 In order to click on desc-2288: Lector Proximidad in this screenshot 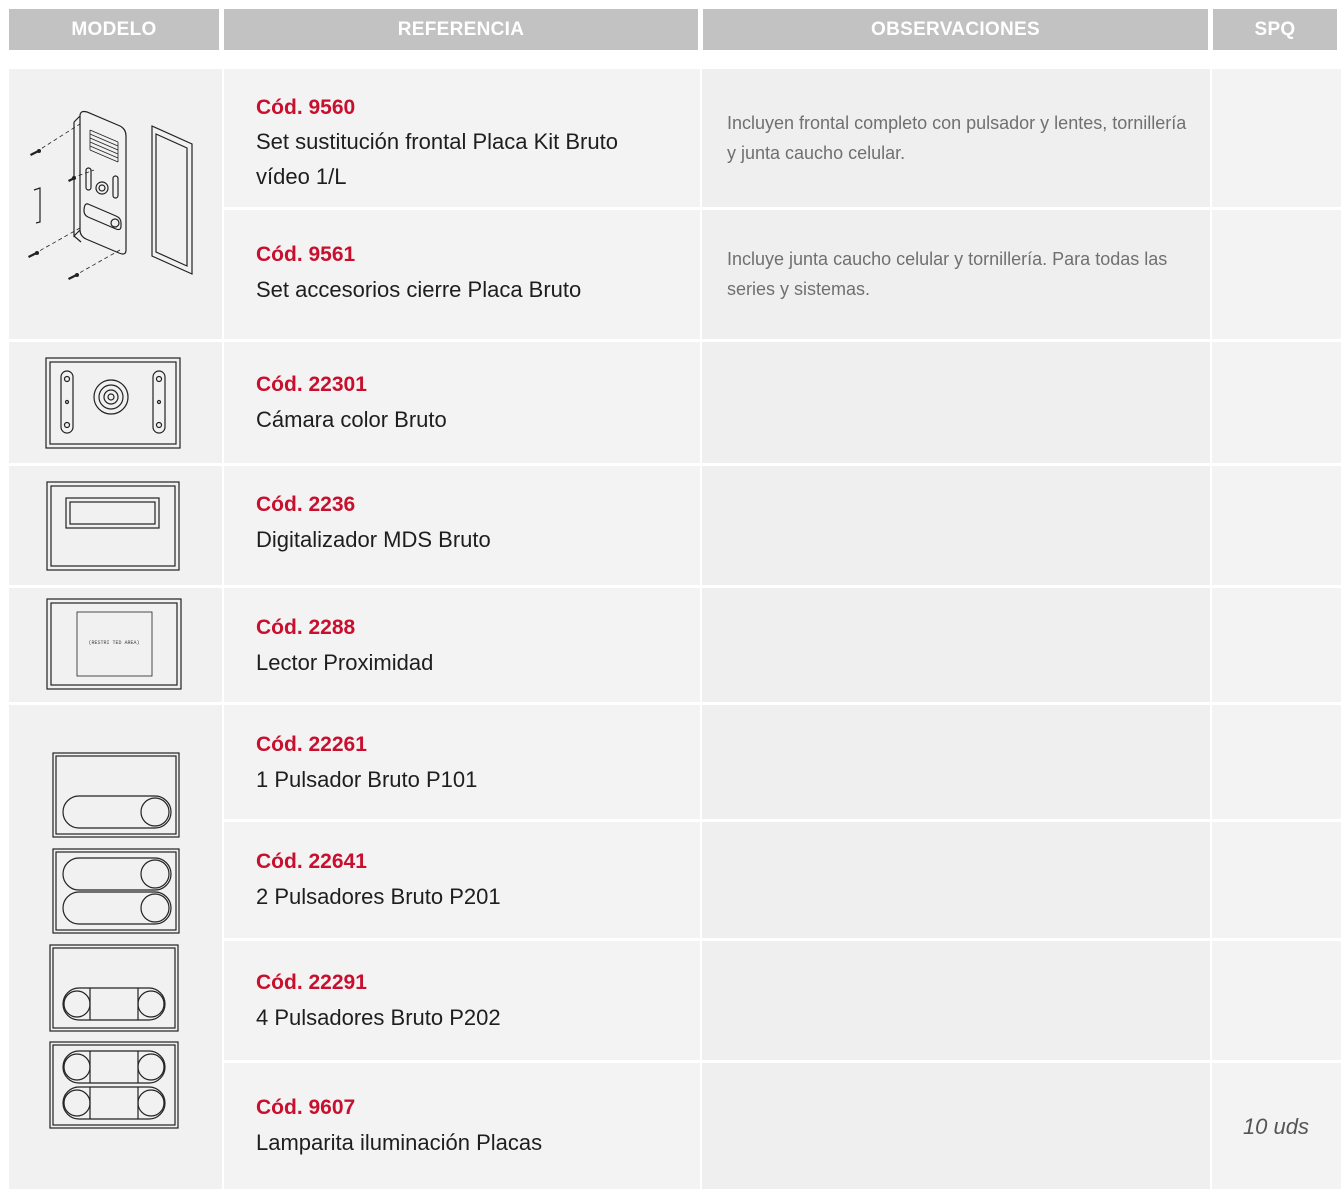, I will do `click(345, 662)`.